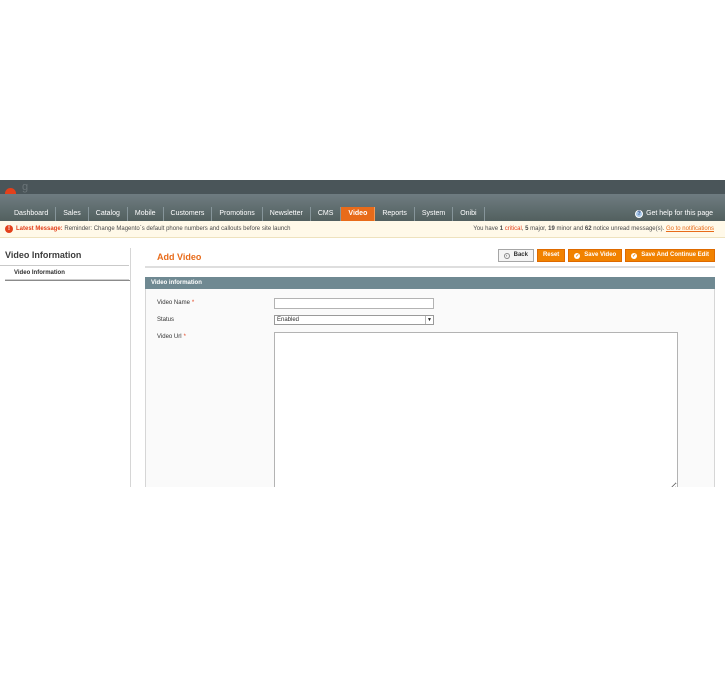  Describe the element at coordinates (146, 214) in the screenshot. I see `nav-item-mobile: Mobile` at that location.